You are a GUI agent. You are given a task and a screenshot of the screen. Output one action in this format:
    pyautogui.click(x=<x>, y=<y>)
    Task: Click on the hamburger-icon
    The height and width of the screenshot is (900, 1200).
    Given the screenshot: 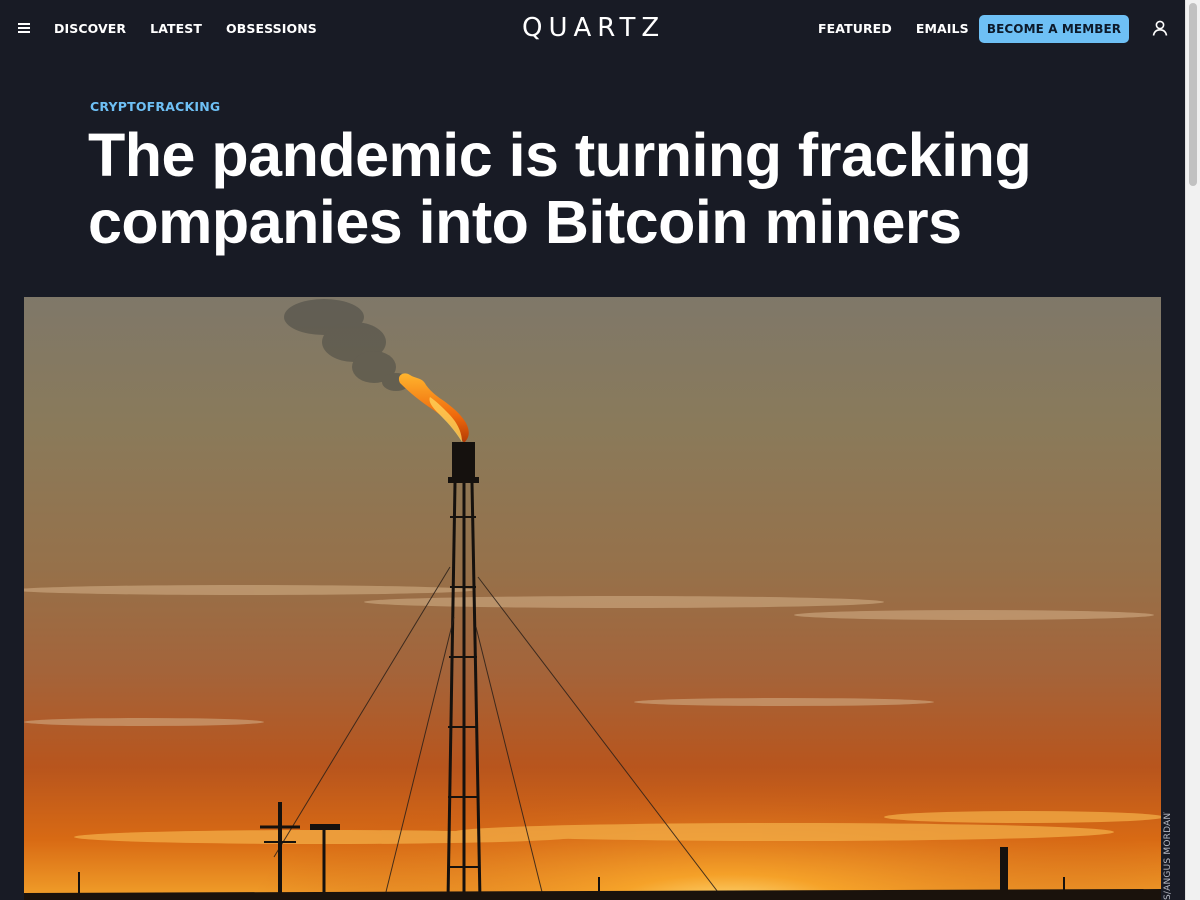 What is the action you would take?
    pyautogui.click(x=24, y=24)
    